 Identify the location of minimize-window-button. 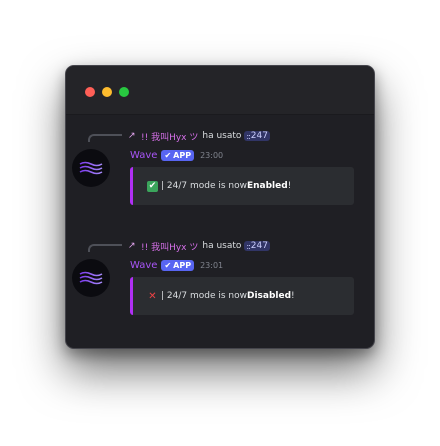
(107, 92).